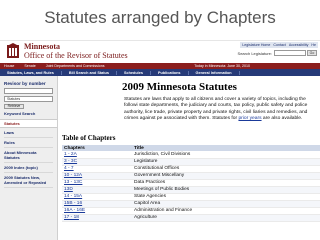 The width and height of the screenshot is (320, 240). Describe the element at coordinates (290, 53) in the screenshot. I see `search-input` at that location.